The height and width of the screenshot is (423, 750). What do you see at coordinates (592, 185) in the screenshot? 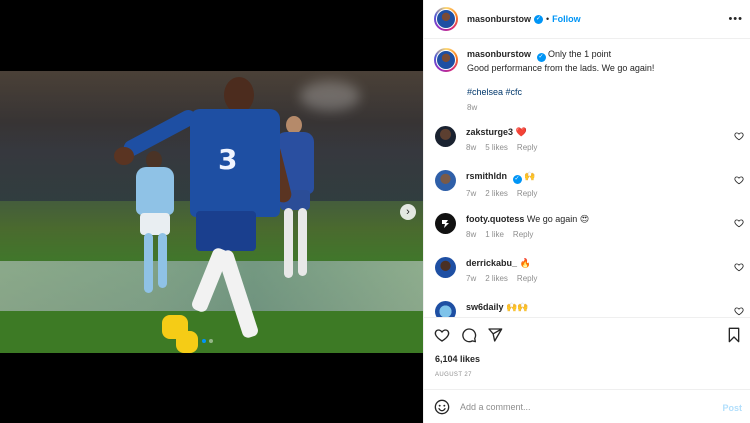
I see `comment-item: rsmithldn ✓ 🙌 7w 2 likes Reply` at bounding box center [592, 185].